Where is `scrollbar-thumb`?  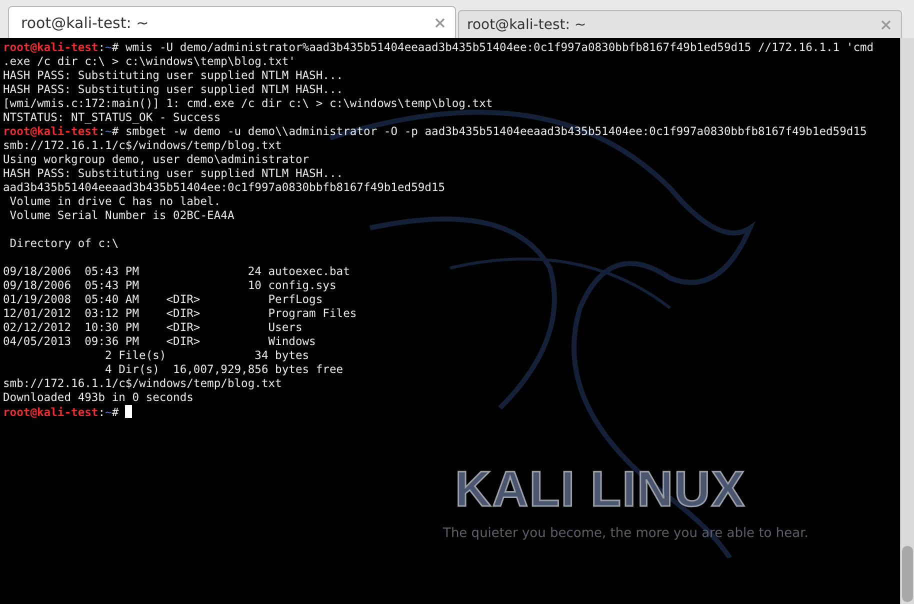
scrollbar-thumb is located at coordinates (907, 574).